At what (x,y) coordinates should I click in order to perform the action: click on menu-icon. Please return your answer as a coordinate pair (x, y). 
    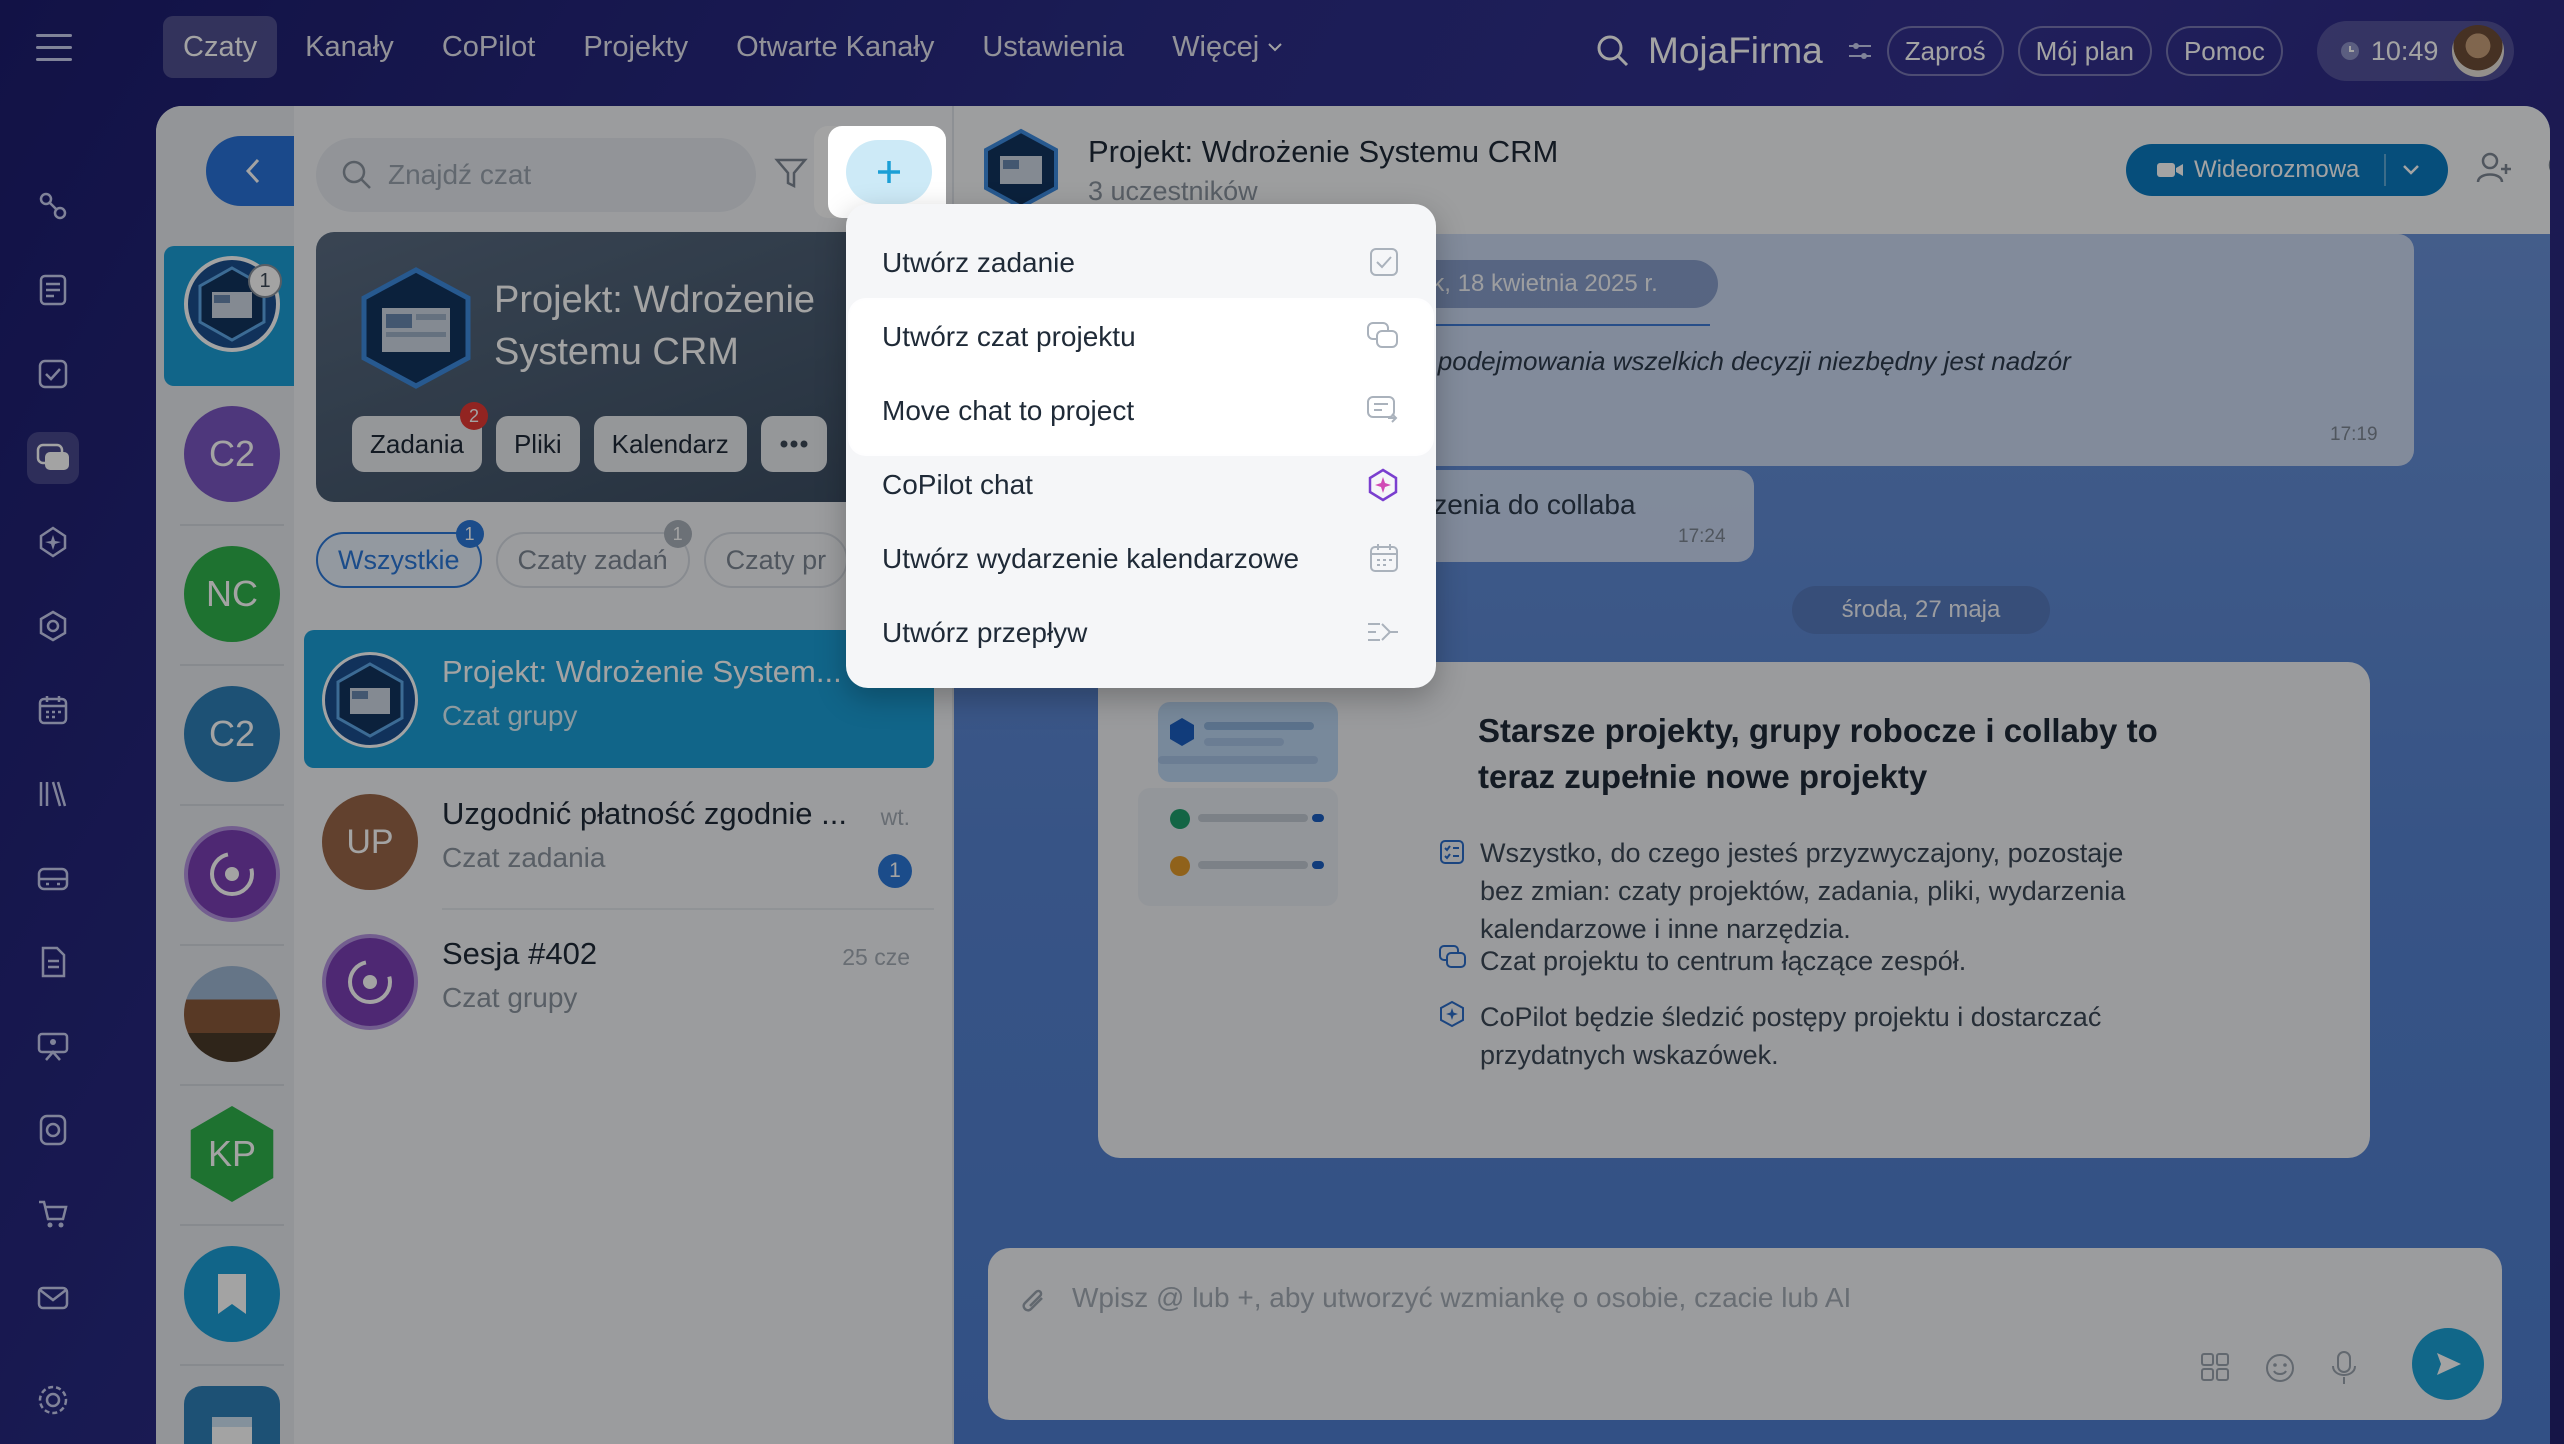
    Looking at the image, I should click on (54, 48).